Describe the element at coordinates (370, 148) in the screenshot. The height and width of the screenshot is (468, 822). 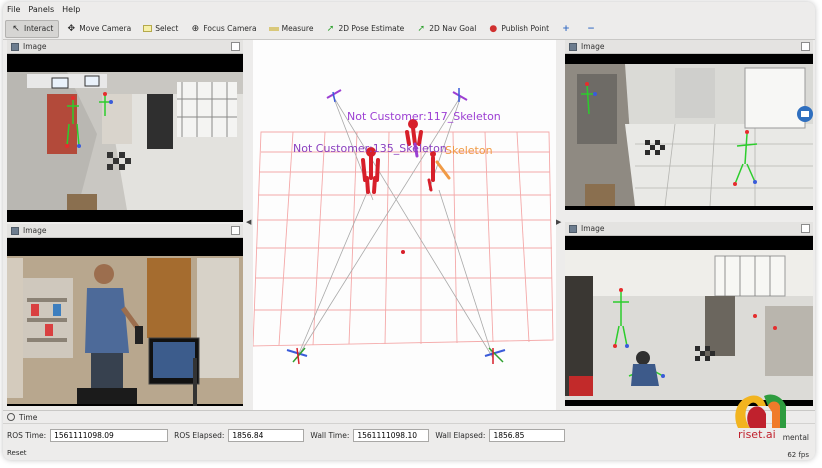
I see `skeleton-label-135: Not Customer:135_Skeleton` at that location.